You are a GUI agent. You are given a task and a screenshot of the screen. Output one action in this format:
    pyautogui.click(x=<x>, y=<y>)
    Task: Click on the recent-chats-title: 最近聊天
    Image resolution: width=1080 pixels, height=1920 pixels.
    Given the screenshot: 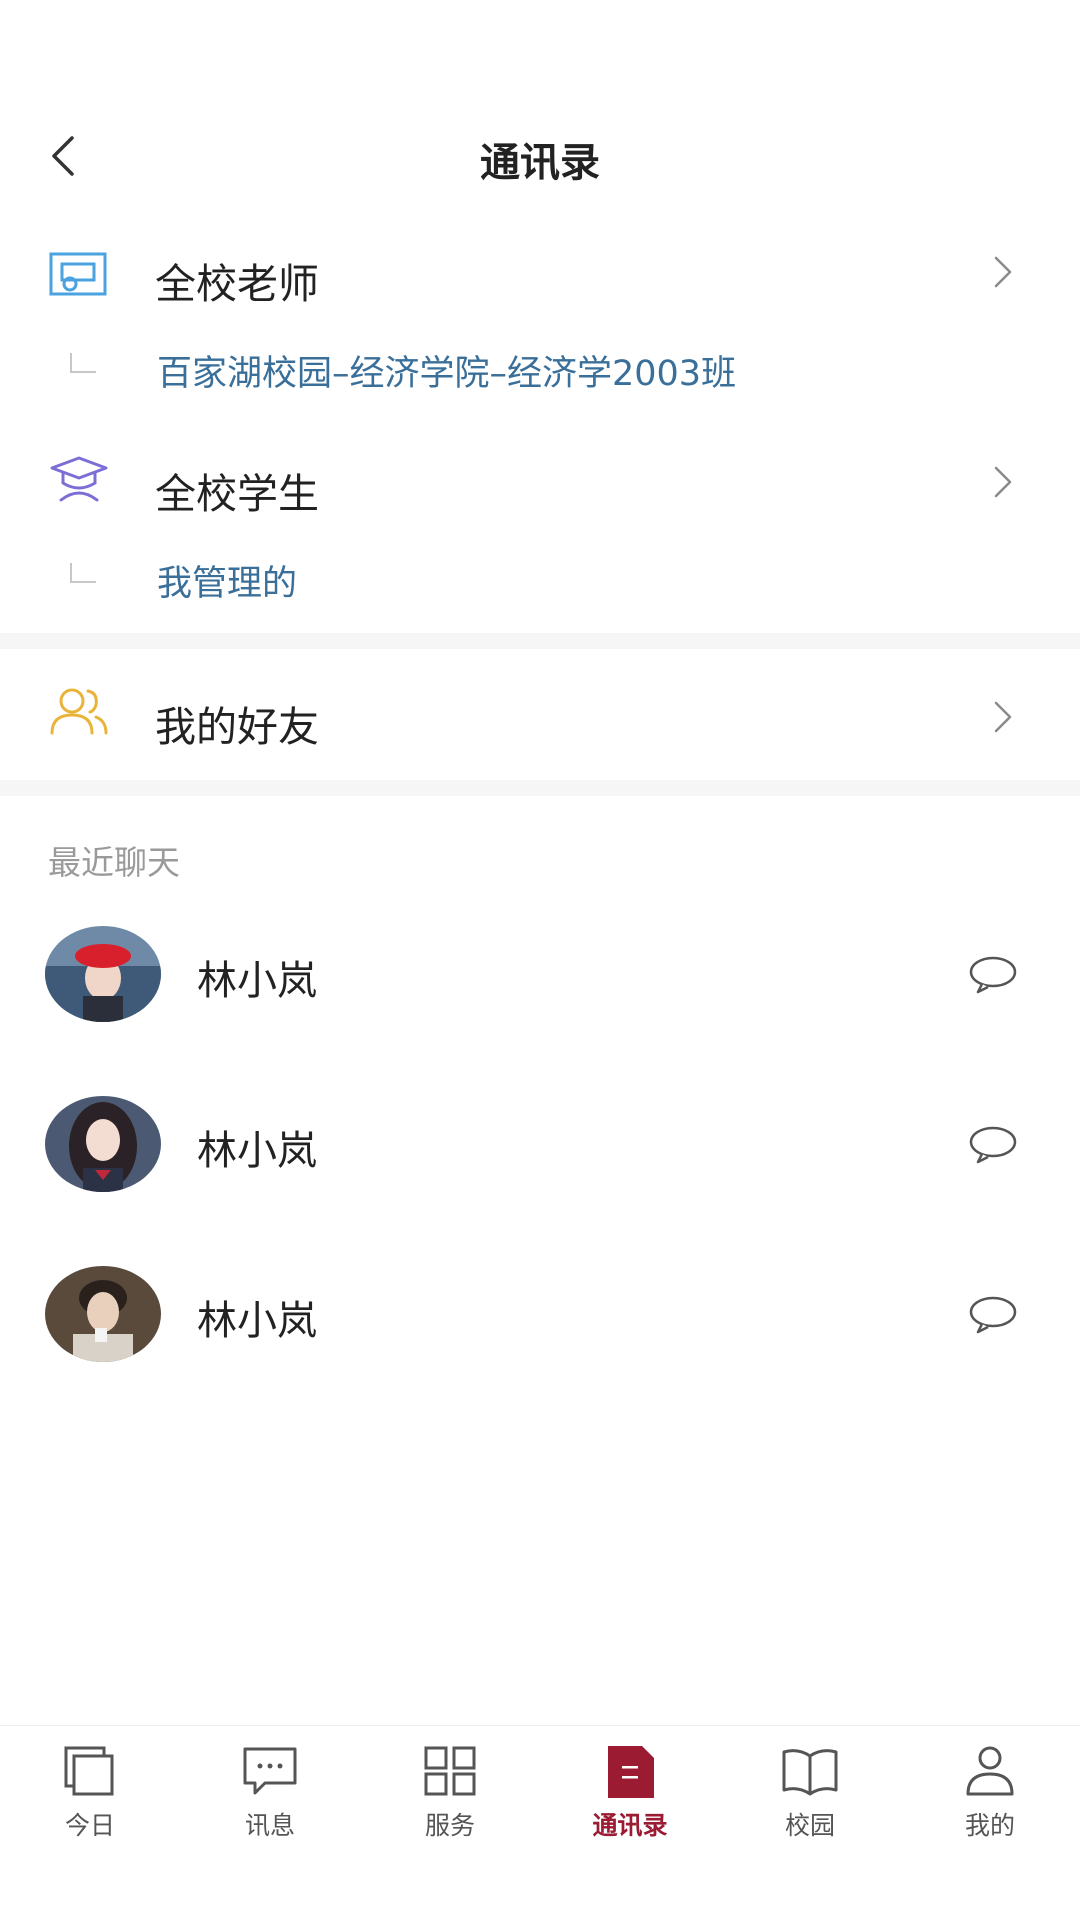 What is the action you would take?
    pyautogui.click(x=114, y=862)
    